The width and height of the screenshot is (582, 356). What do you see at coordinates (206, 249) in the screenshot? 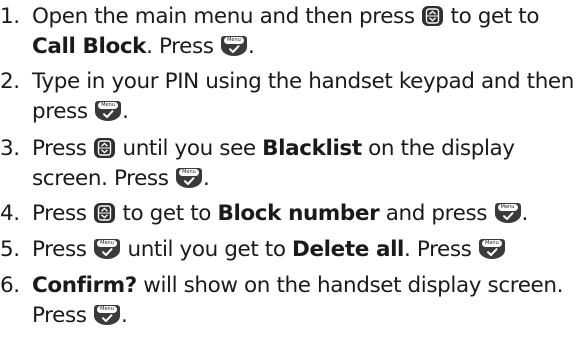
I see `step-text: until you get to` at bounding box center [206, 249].